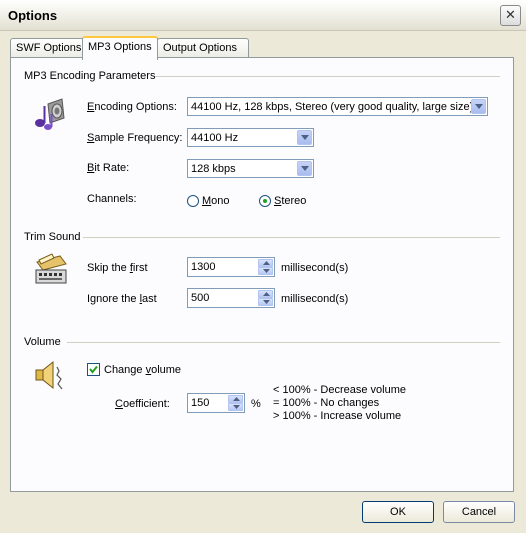  Describe the element at coordinates (142, 370) in the screenshot. I see `change-volume-label: Change volume` at that location.